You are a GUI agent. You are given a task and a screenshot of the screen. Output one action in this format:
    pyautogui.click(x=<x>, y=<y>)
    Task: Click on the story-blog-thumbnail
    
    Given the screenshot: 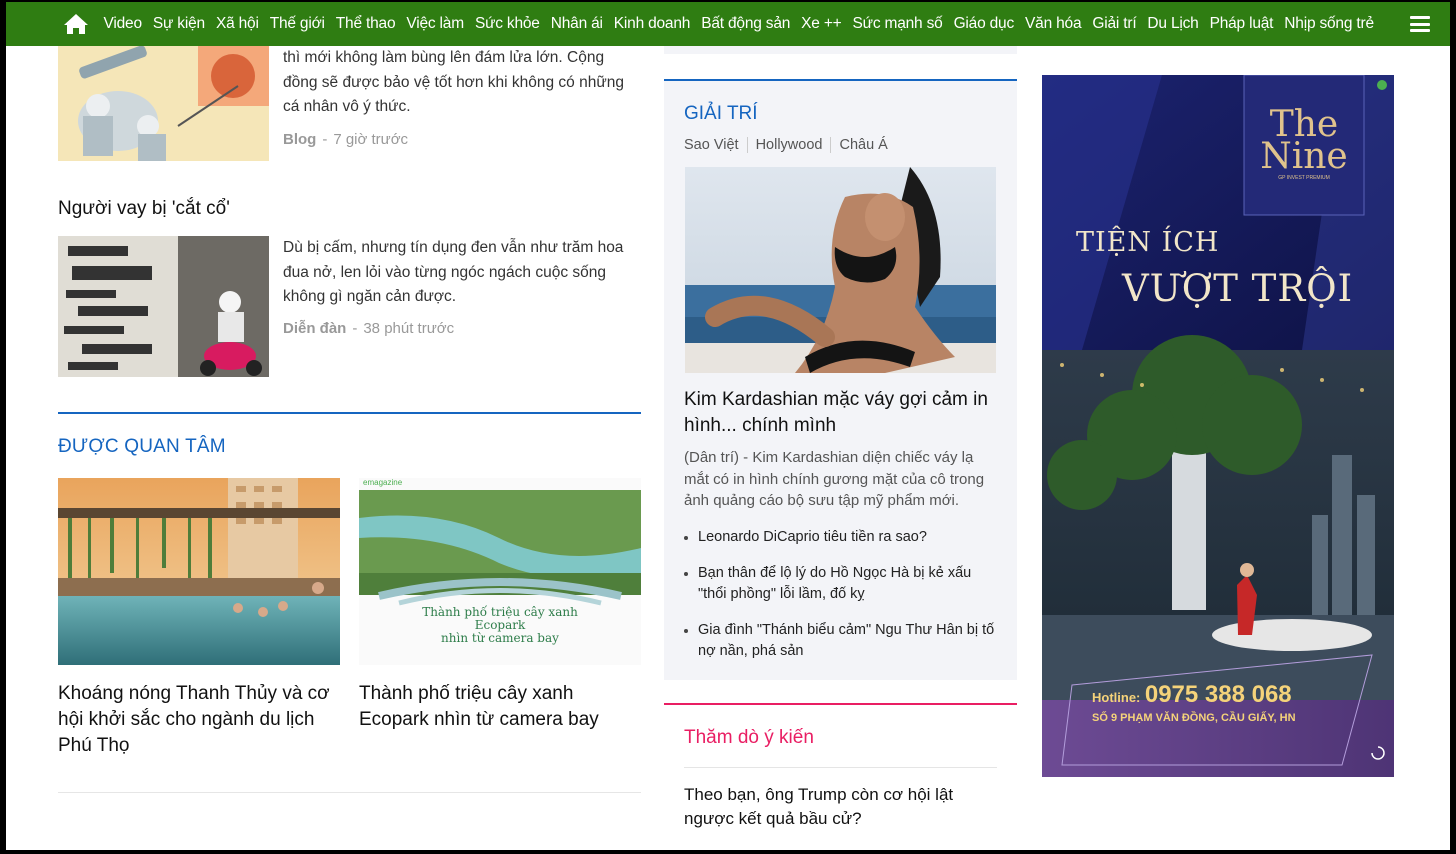 What is the action you would take?
    pyautogui.click(x=163, y=103)
    